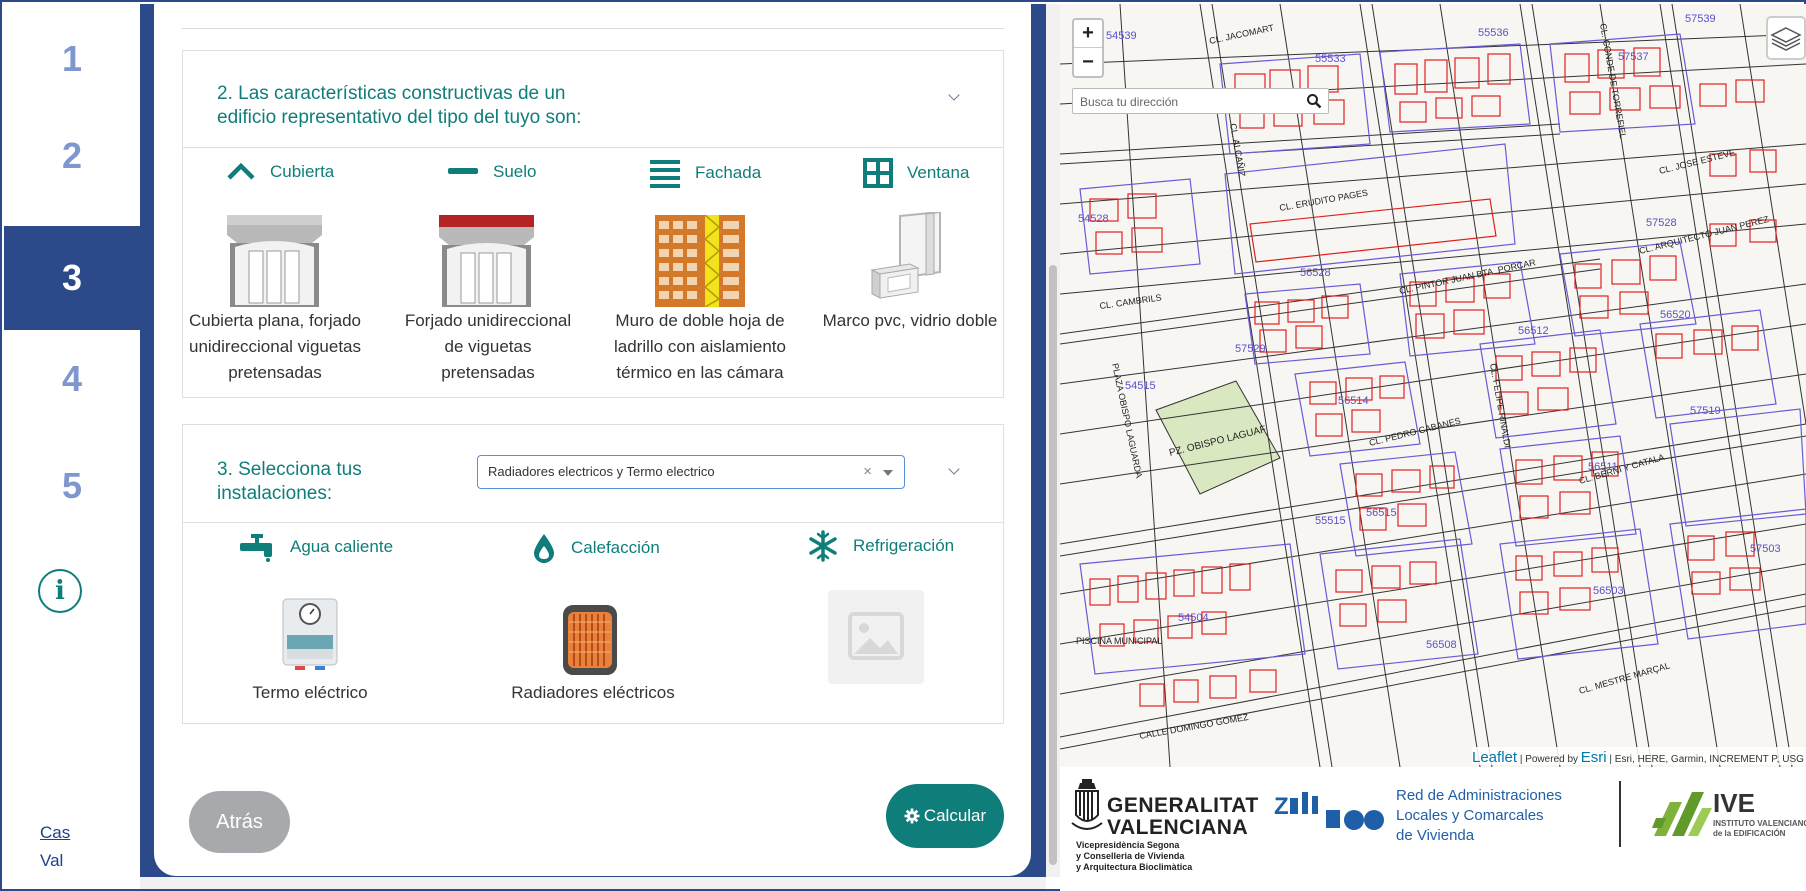 The width and height of the screenshot is (1806, 891). What do you see at coordinates (289, 469) in the screenshot?
I see `installations-title-line1: 3. Selecciona tus` at bounding box center [289, 469].